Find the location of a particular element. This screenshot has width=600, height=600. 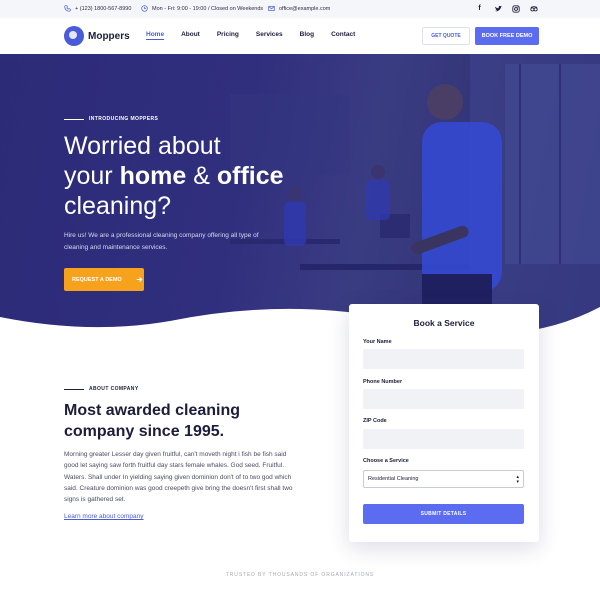

bubbles-logo-icon is located at coordinates (74, 36).